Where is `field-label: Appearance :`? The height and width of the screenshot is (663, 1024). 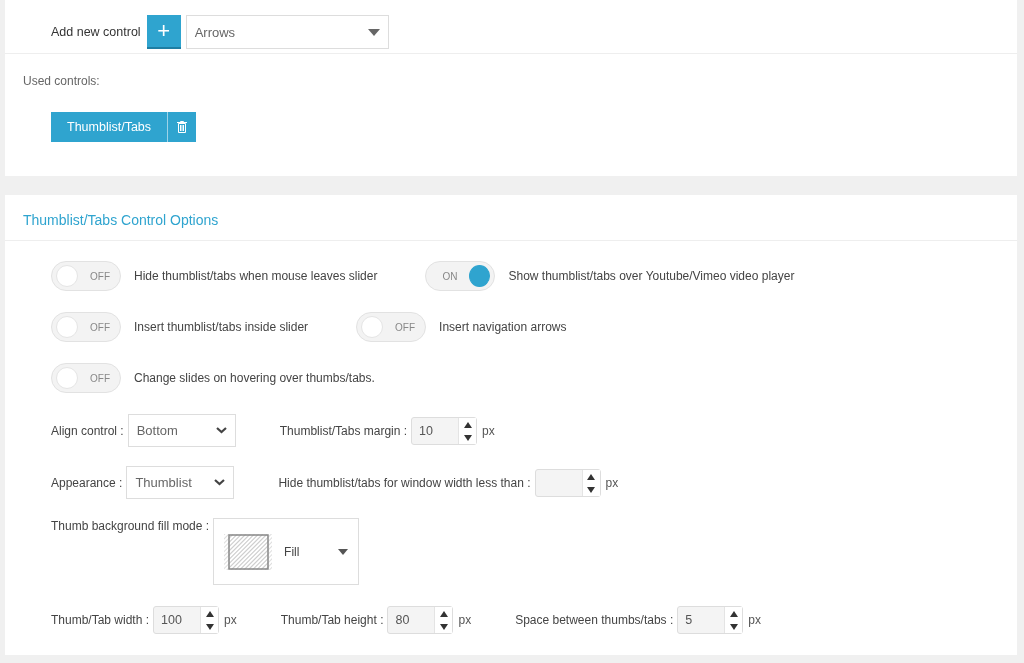 field-label: Appearance : is located at coordinates (87, 483).